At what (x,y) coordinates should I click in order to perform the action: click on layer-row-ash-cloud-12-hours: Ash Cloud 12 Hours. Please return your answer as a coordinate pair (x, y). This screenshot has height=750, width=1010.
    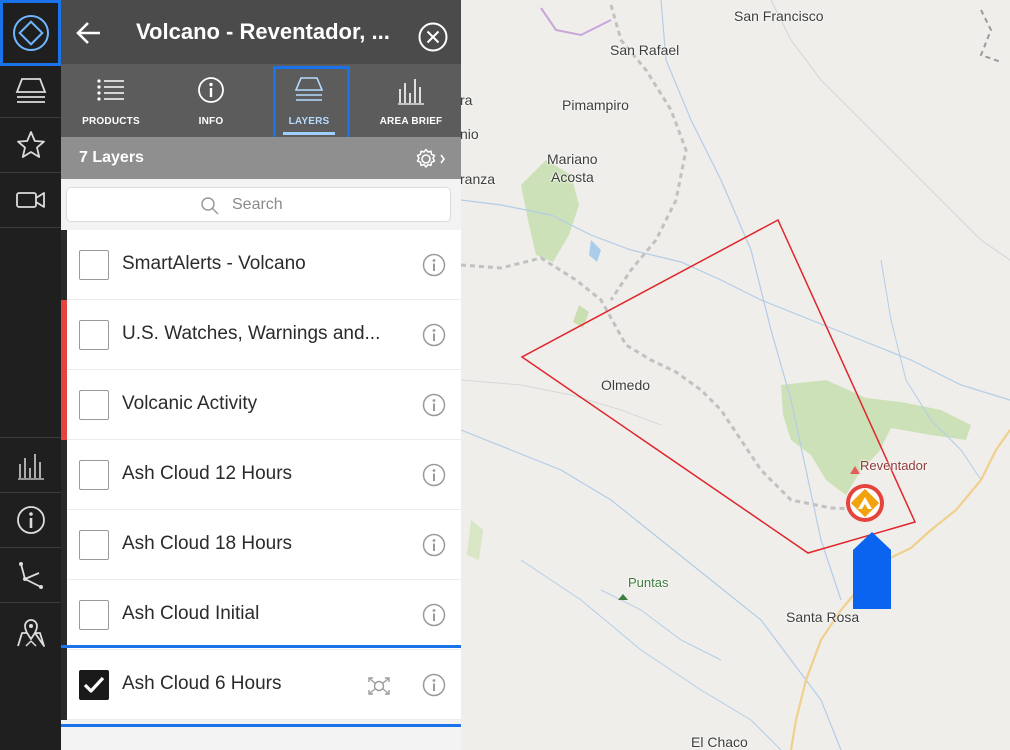
    Looking at the image, I should click on (261, 475).